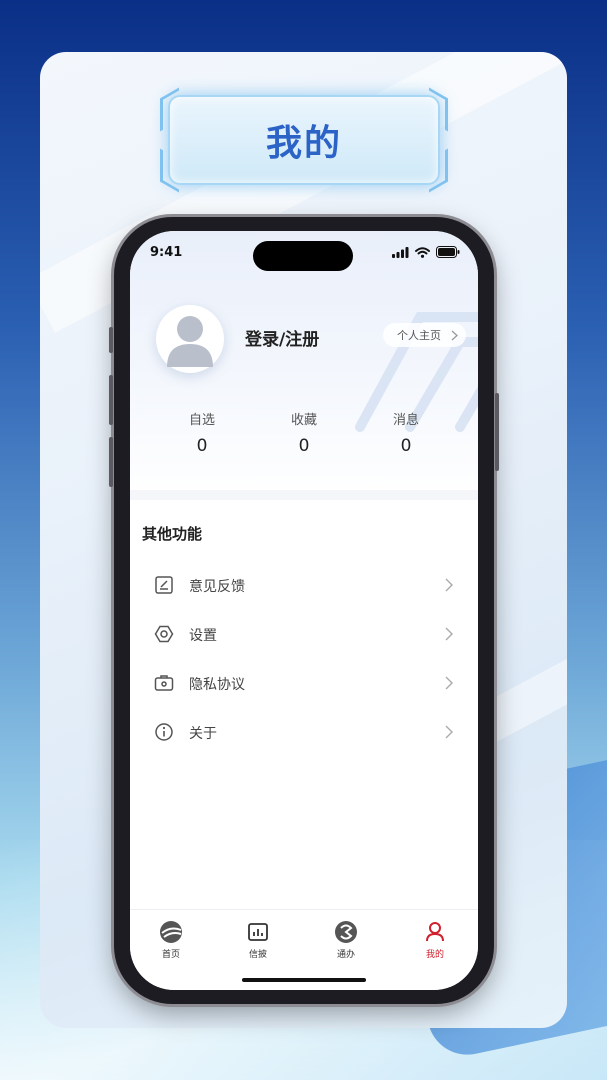  Describe the element at coordinates (304, 495) in the screenshot. I see `section-divider` at that location.